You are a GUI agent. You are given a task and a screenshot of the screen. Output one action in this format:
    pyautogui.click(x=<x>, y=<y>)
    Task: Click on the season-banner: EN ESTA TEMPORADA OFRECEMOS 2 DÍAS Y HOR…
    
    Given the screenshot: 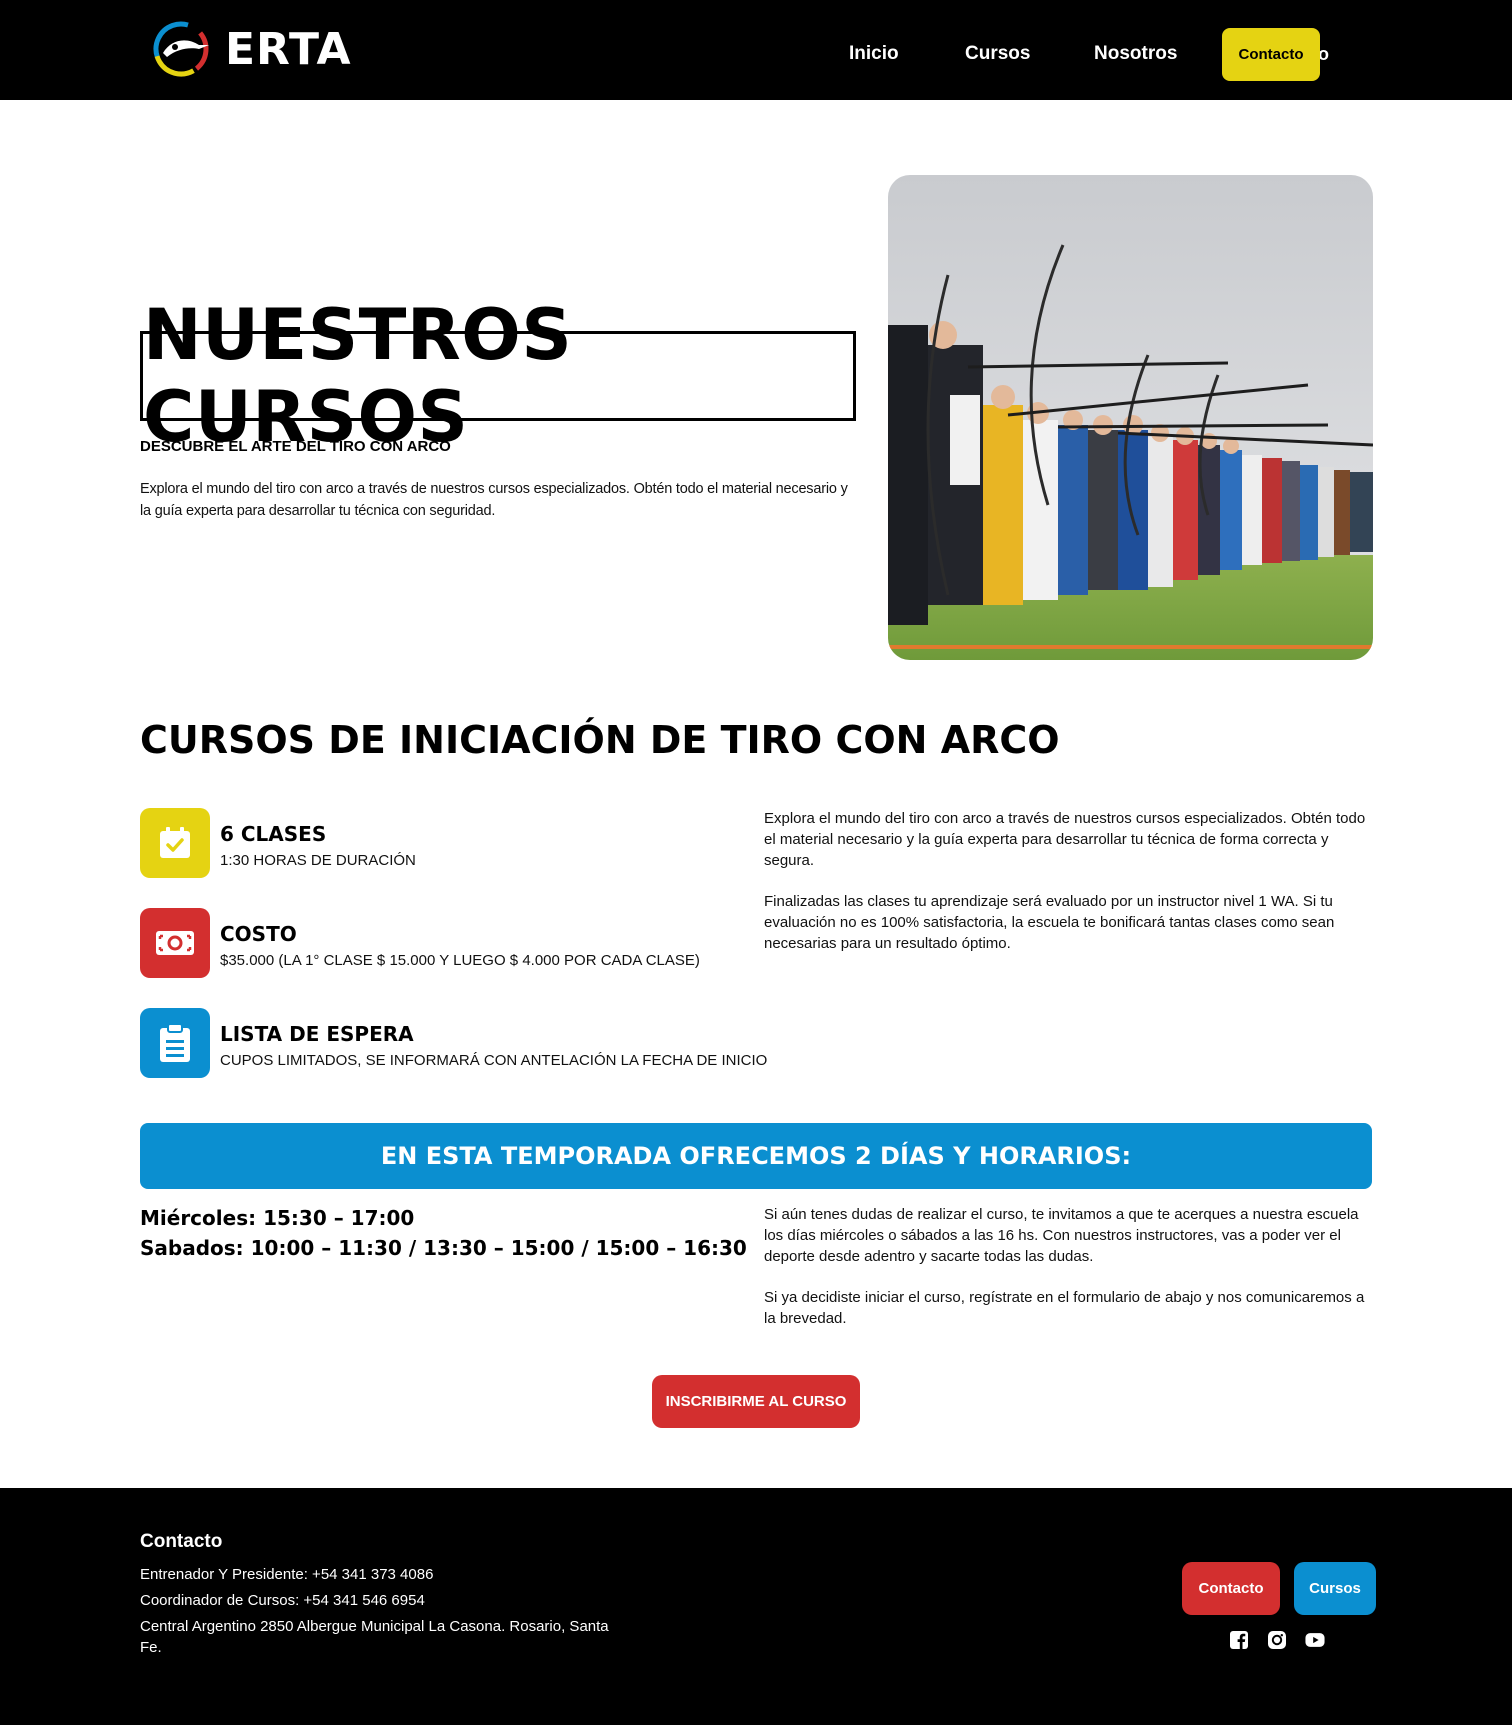 What is the action you would take?
    pyautogui.click(x=756, y=1156)
    